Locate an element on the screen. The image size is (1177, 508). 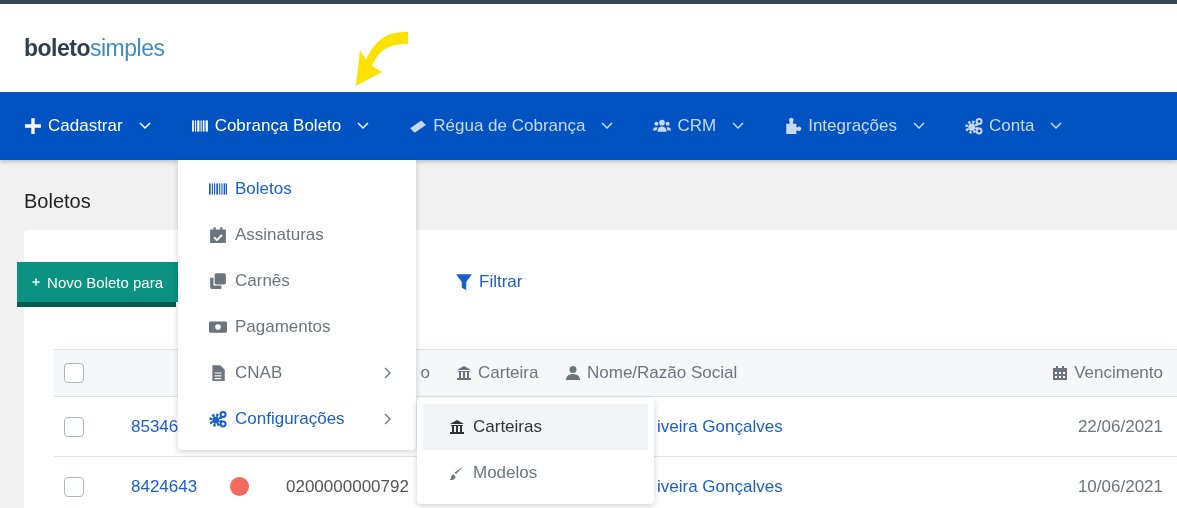
column-header: Nome/Razão Social is located at coordinates (662, 373).